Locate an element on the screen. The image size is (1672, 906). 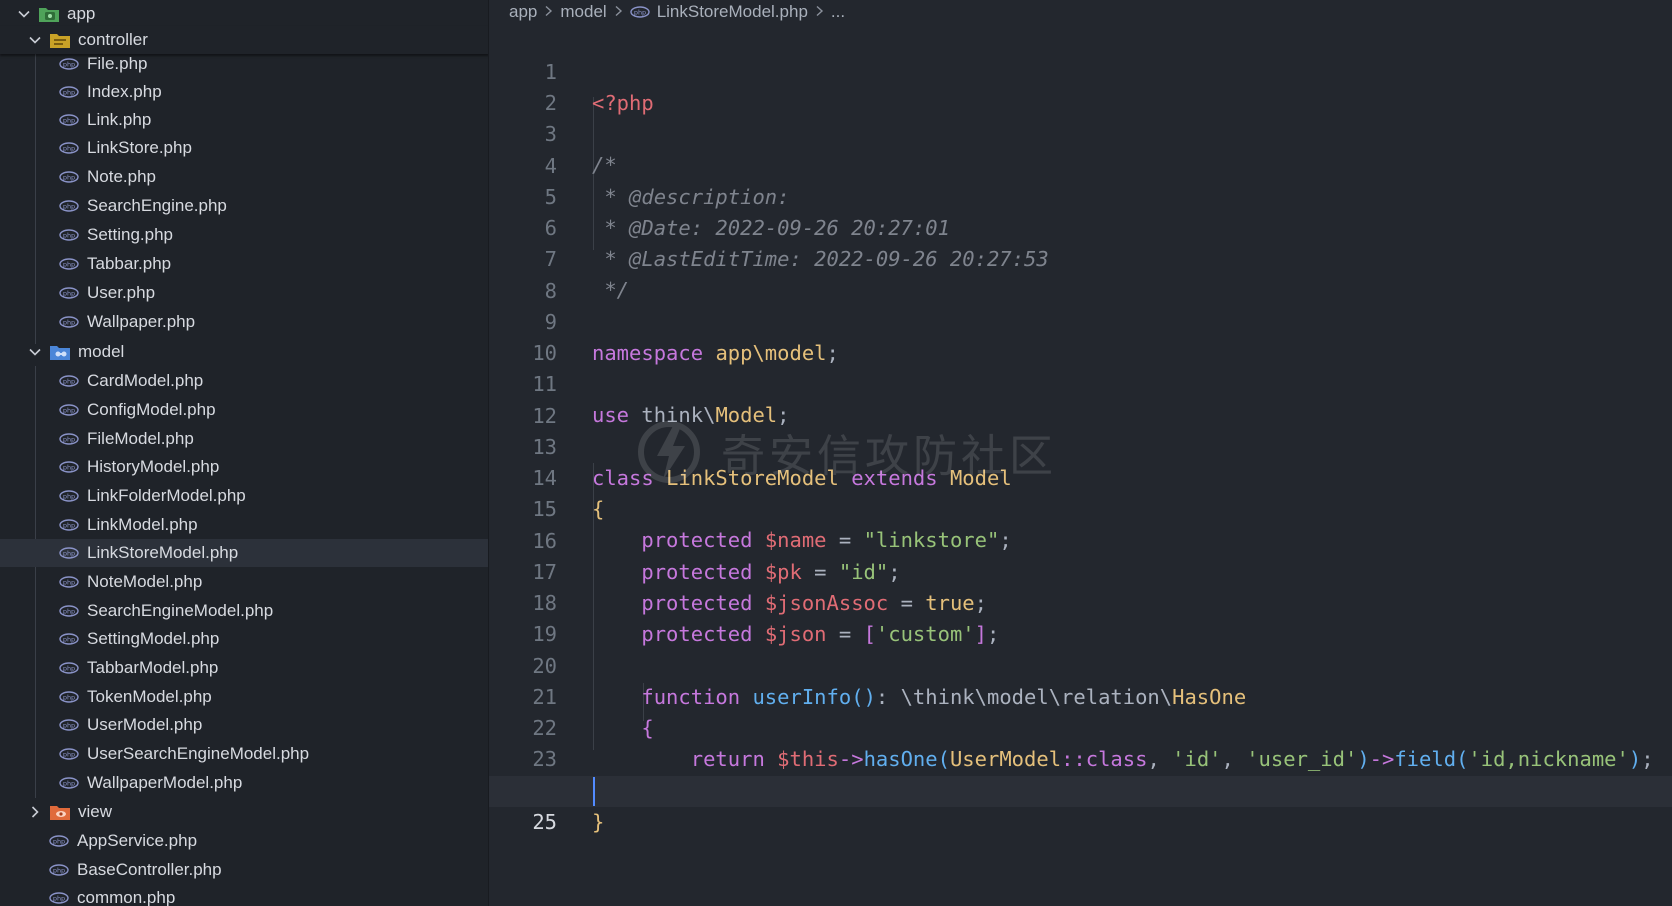
breadcrumb-item: app is located at coordinates (523, 12).